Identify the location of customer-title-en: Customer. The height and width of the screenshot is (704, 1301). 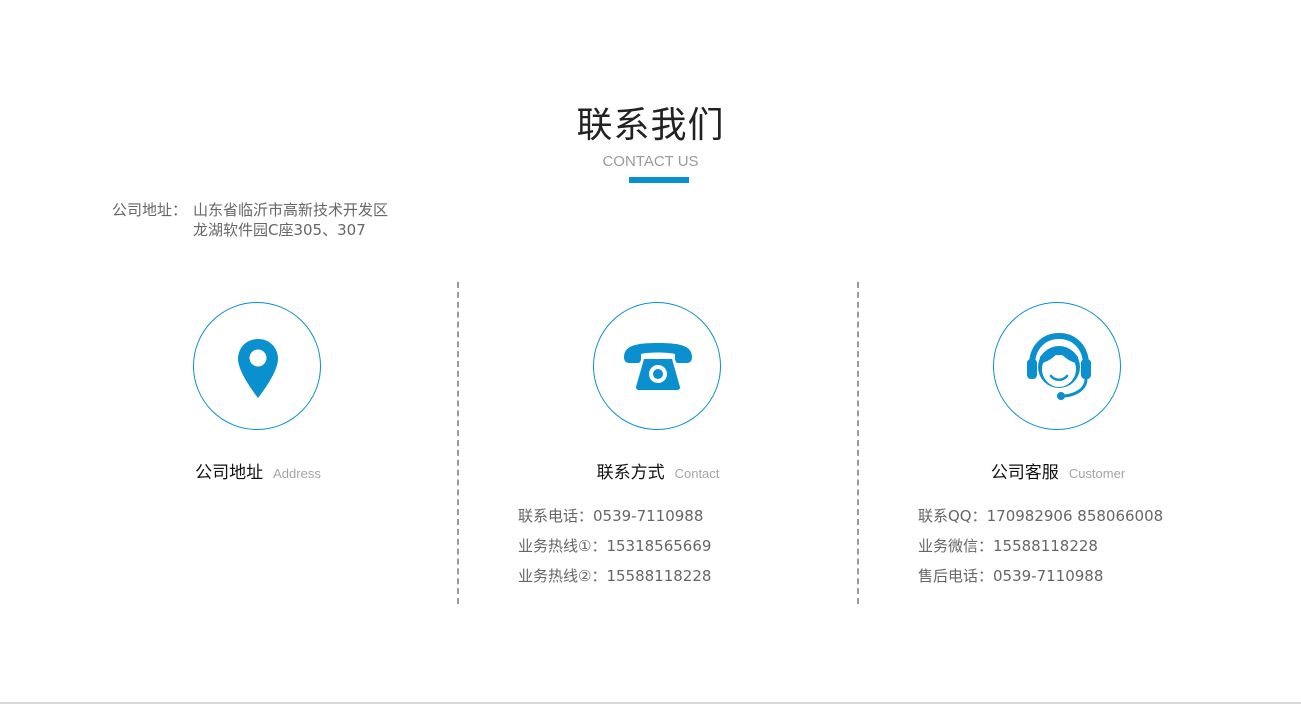
(1097, 473).